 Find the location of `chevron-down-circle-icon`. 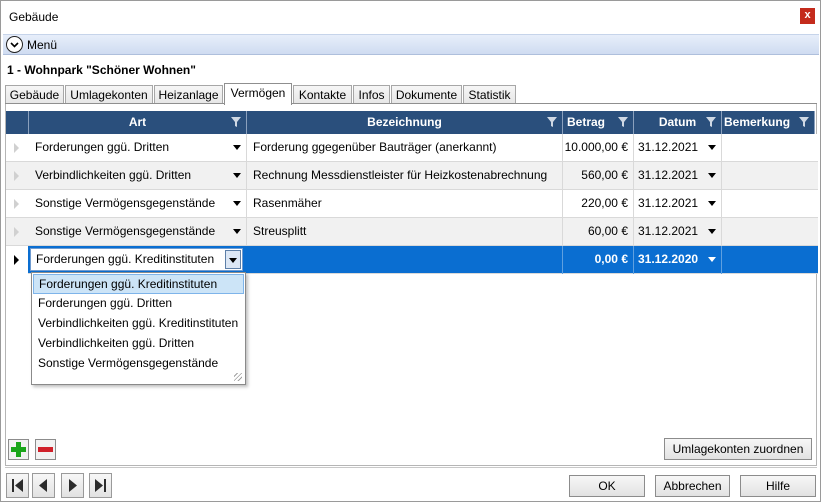

chevron-down-circle-icon is located at coordinates (14, 44).